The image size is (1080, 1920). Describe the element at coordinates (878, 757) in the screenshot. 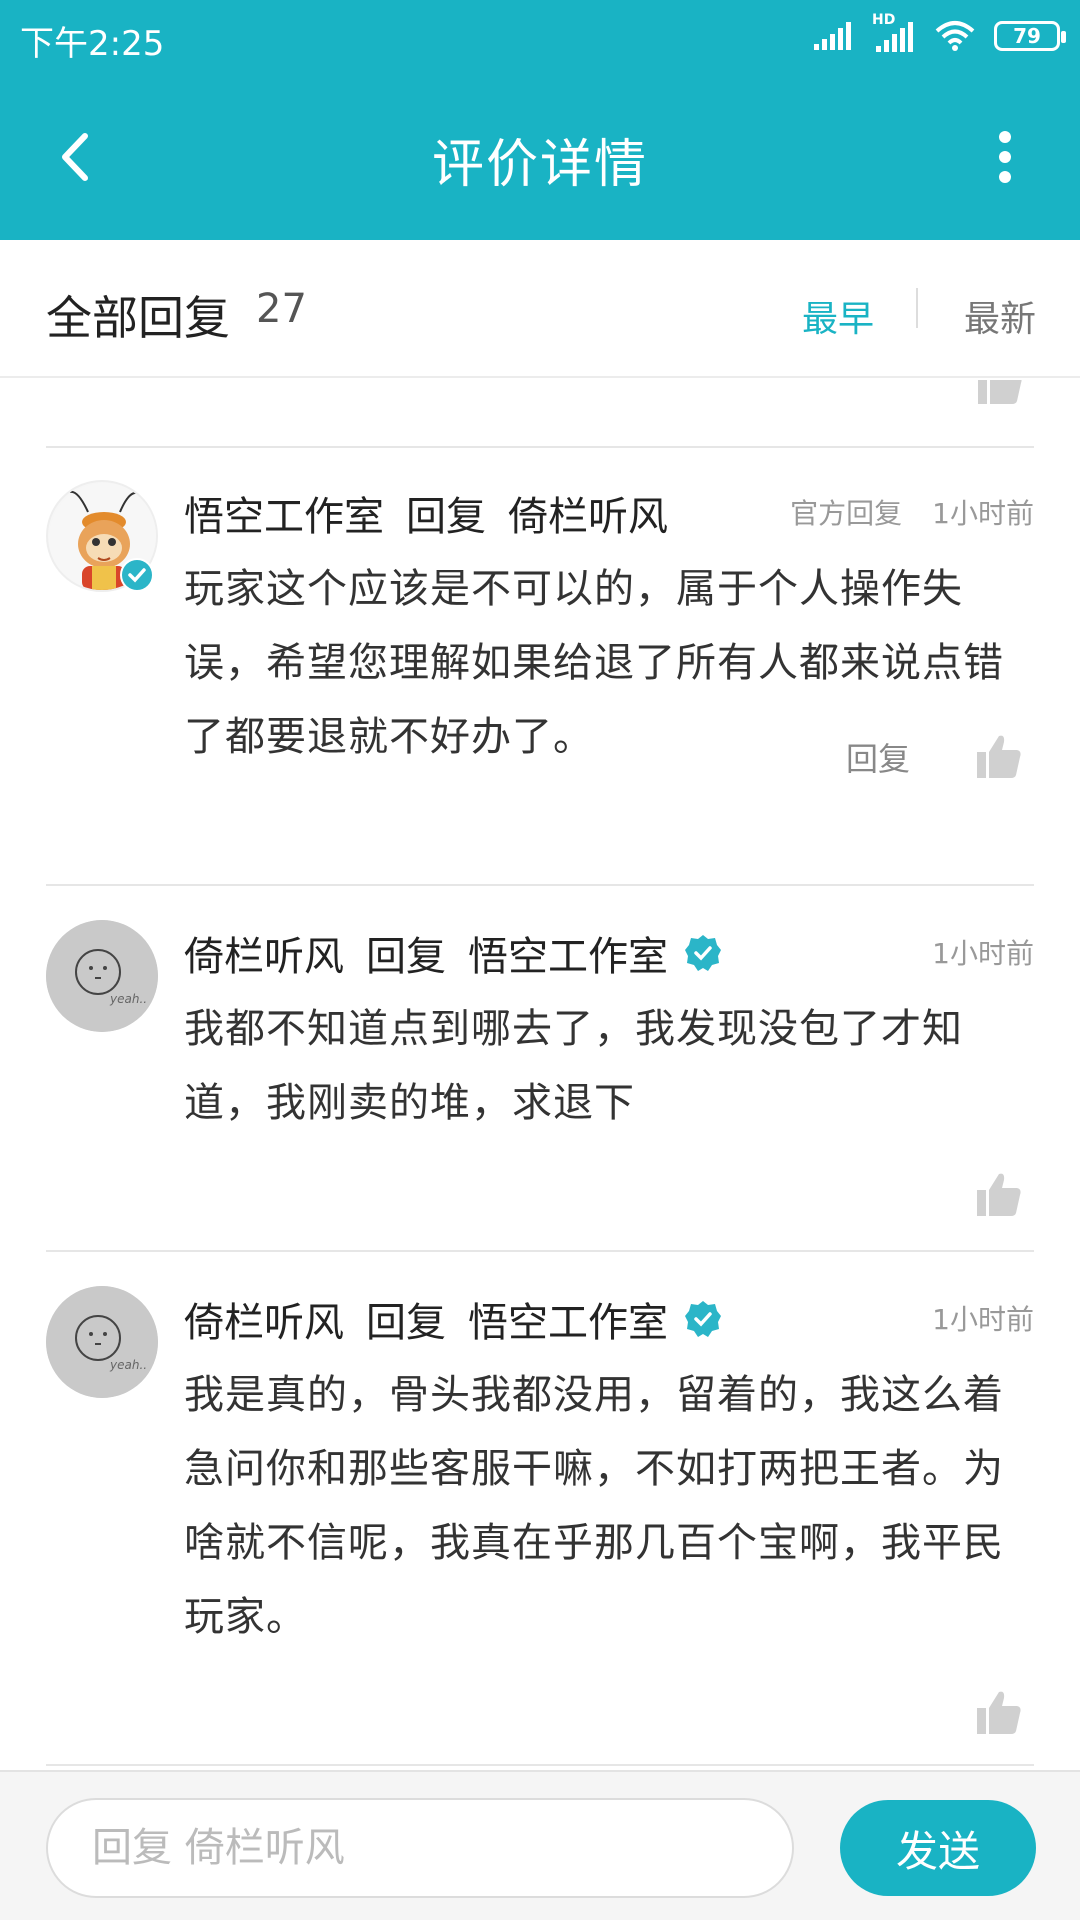

I see `reply-button: 回复` at that location.